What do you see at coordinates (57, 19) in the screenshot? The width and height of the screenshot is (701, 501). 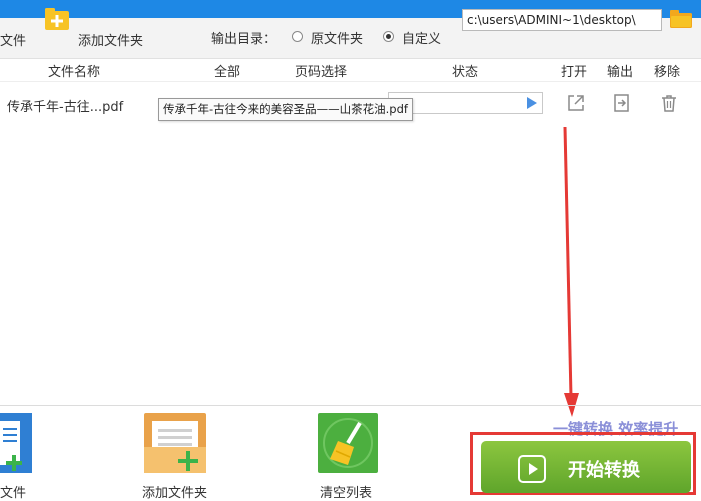 I see `add-folder-icon` at bounding box center [57, 19].